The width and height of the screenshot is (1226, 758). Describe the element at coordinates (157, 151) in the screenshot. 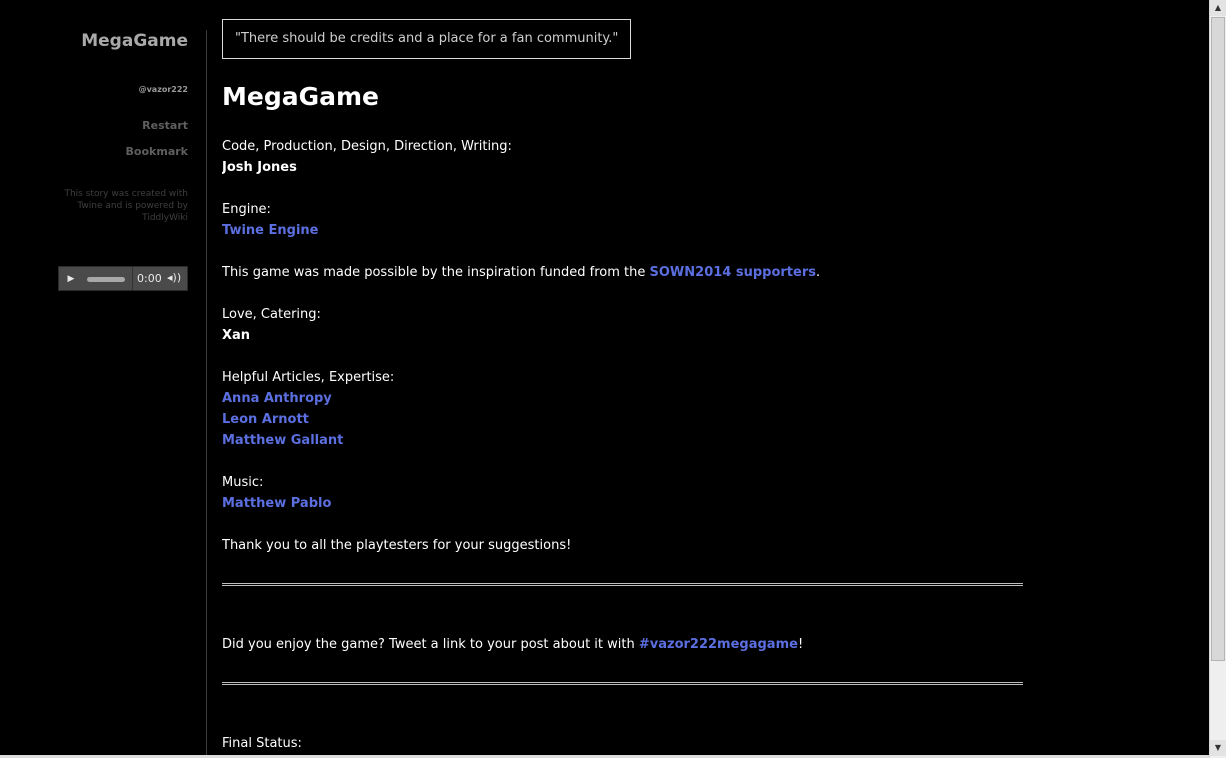

I see `bookmark-link: Bookmark` at that location.